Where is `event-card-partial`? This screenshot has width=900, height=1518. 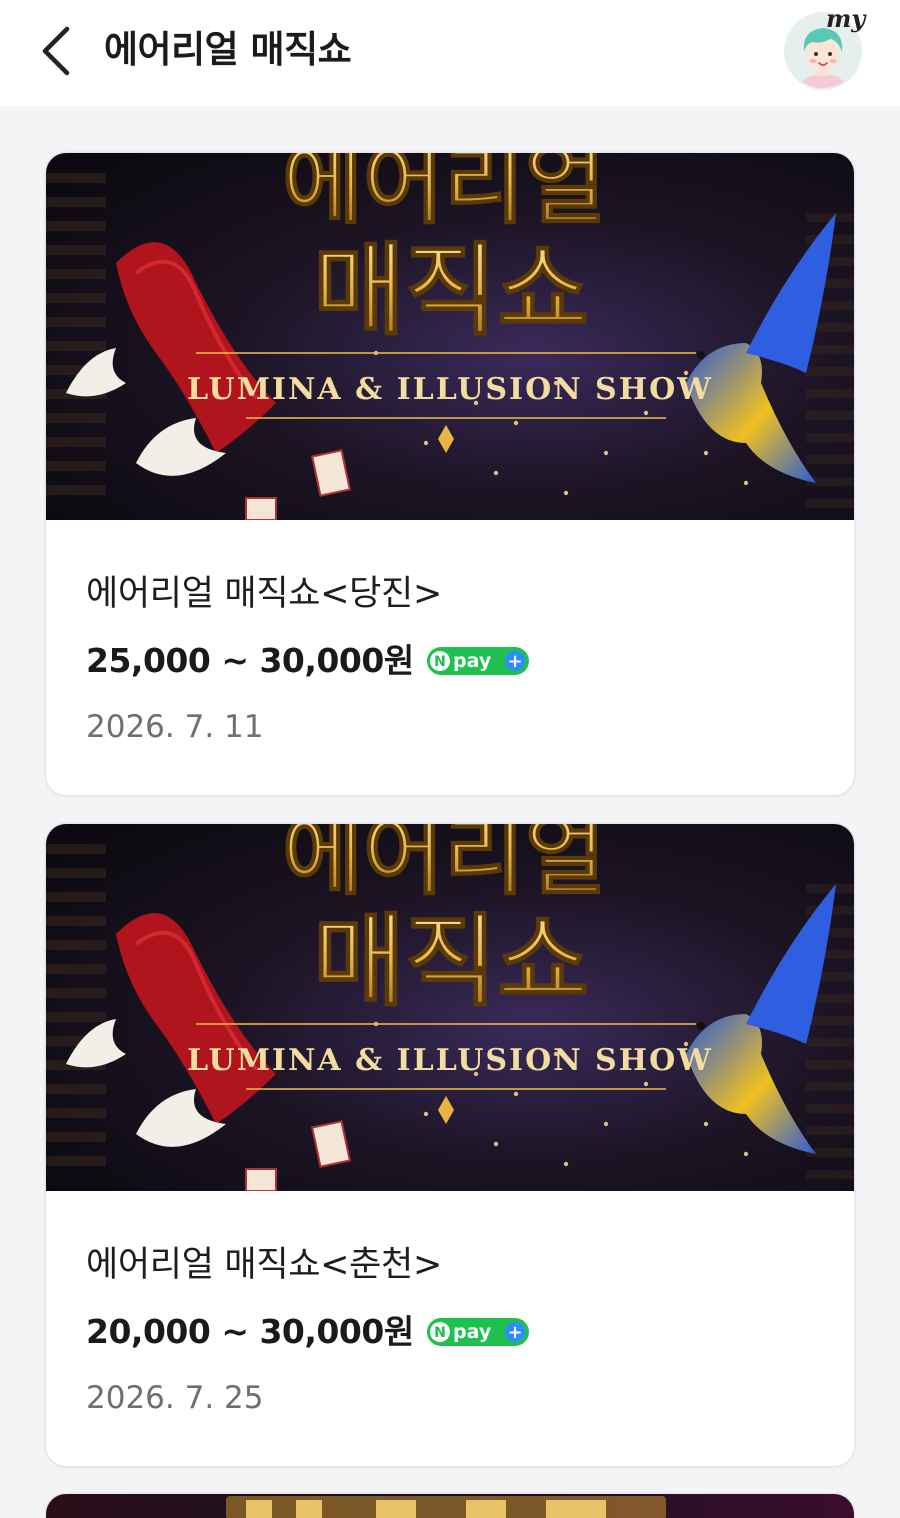 event-card-partial is located at coordinates (450, 1506).